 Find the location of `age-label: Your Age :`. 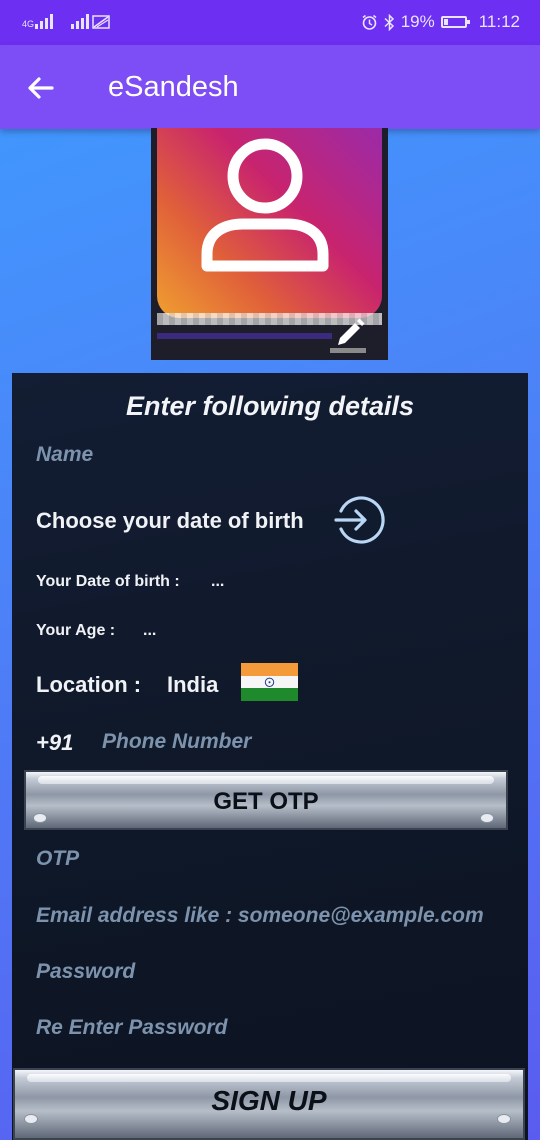

age-label: Your Age : is located at coordinates (76, 630).